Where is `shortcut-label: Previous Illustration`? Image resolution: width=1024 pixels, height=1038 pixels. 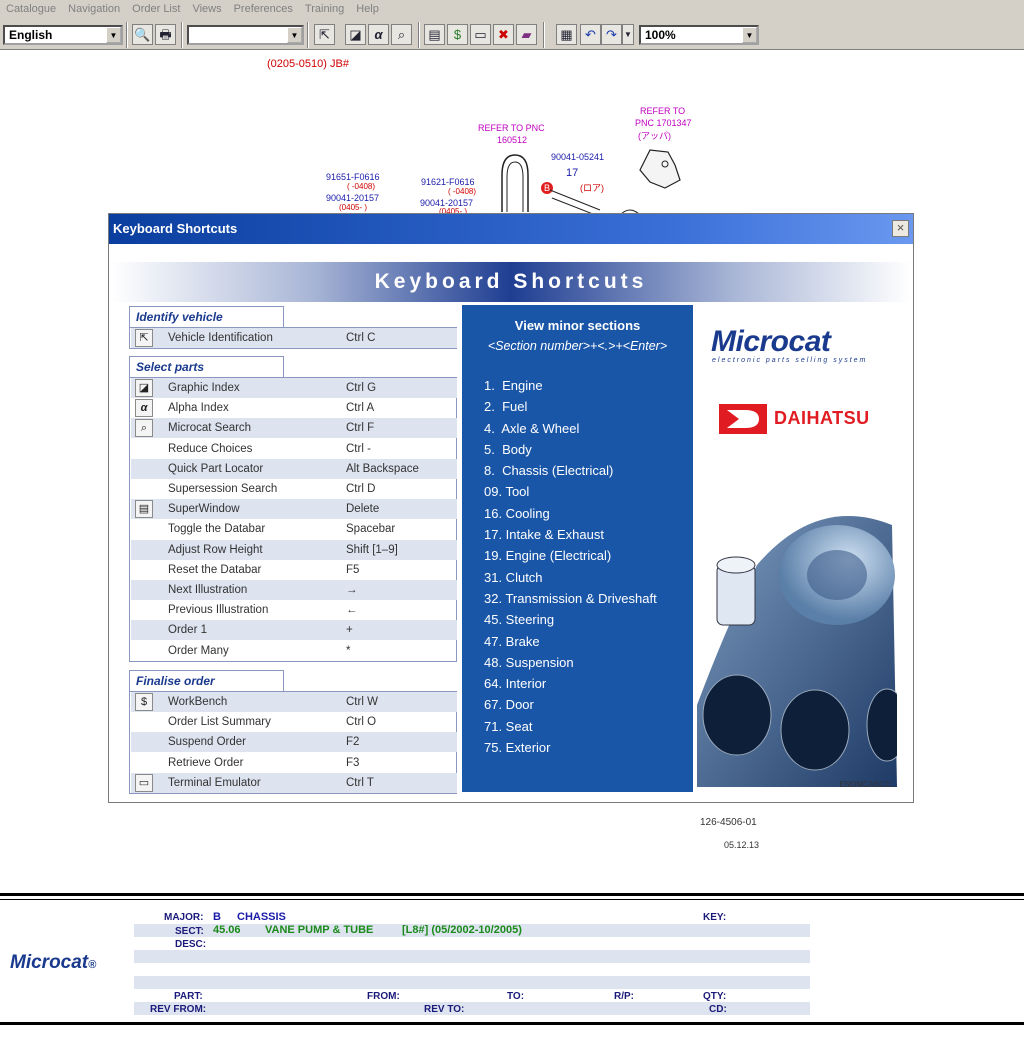 shortcut-label: Previous Illustration is located at coordinates (218, 610).